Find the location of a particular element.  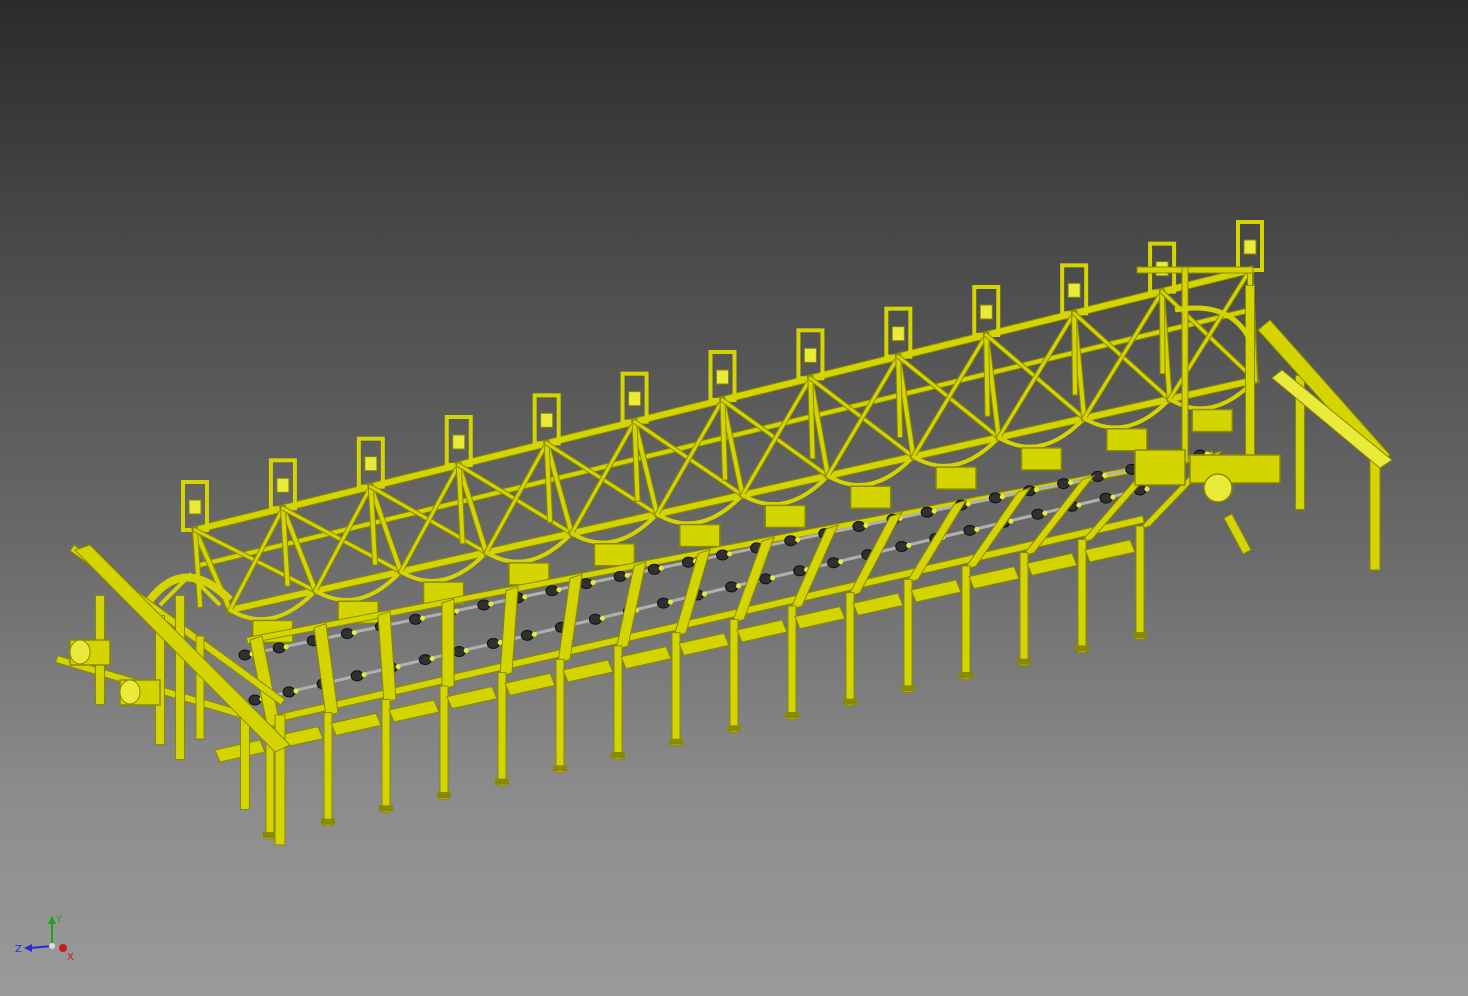

drive-motor-left-end is located at coordinates (80, 652).